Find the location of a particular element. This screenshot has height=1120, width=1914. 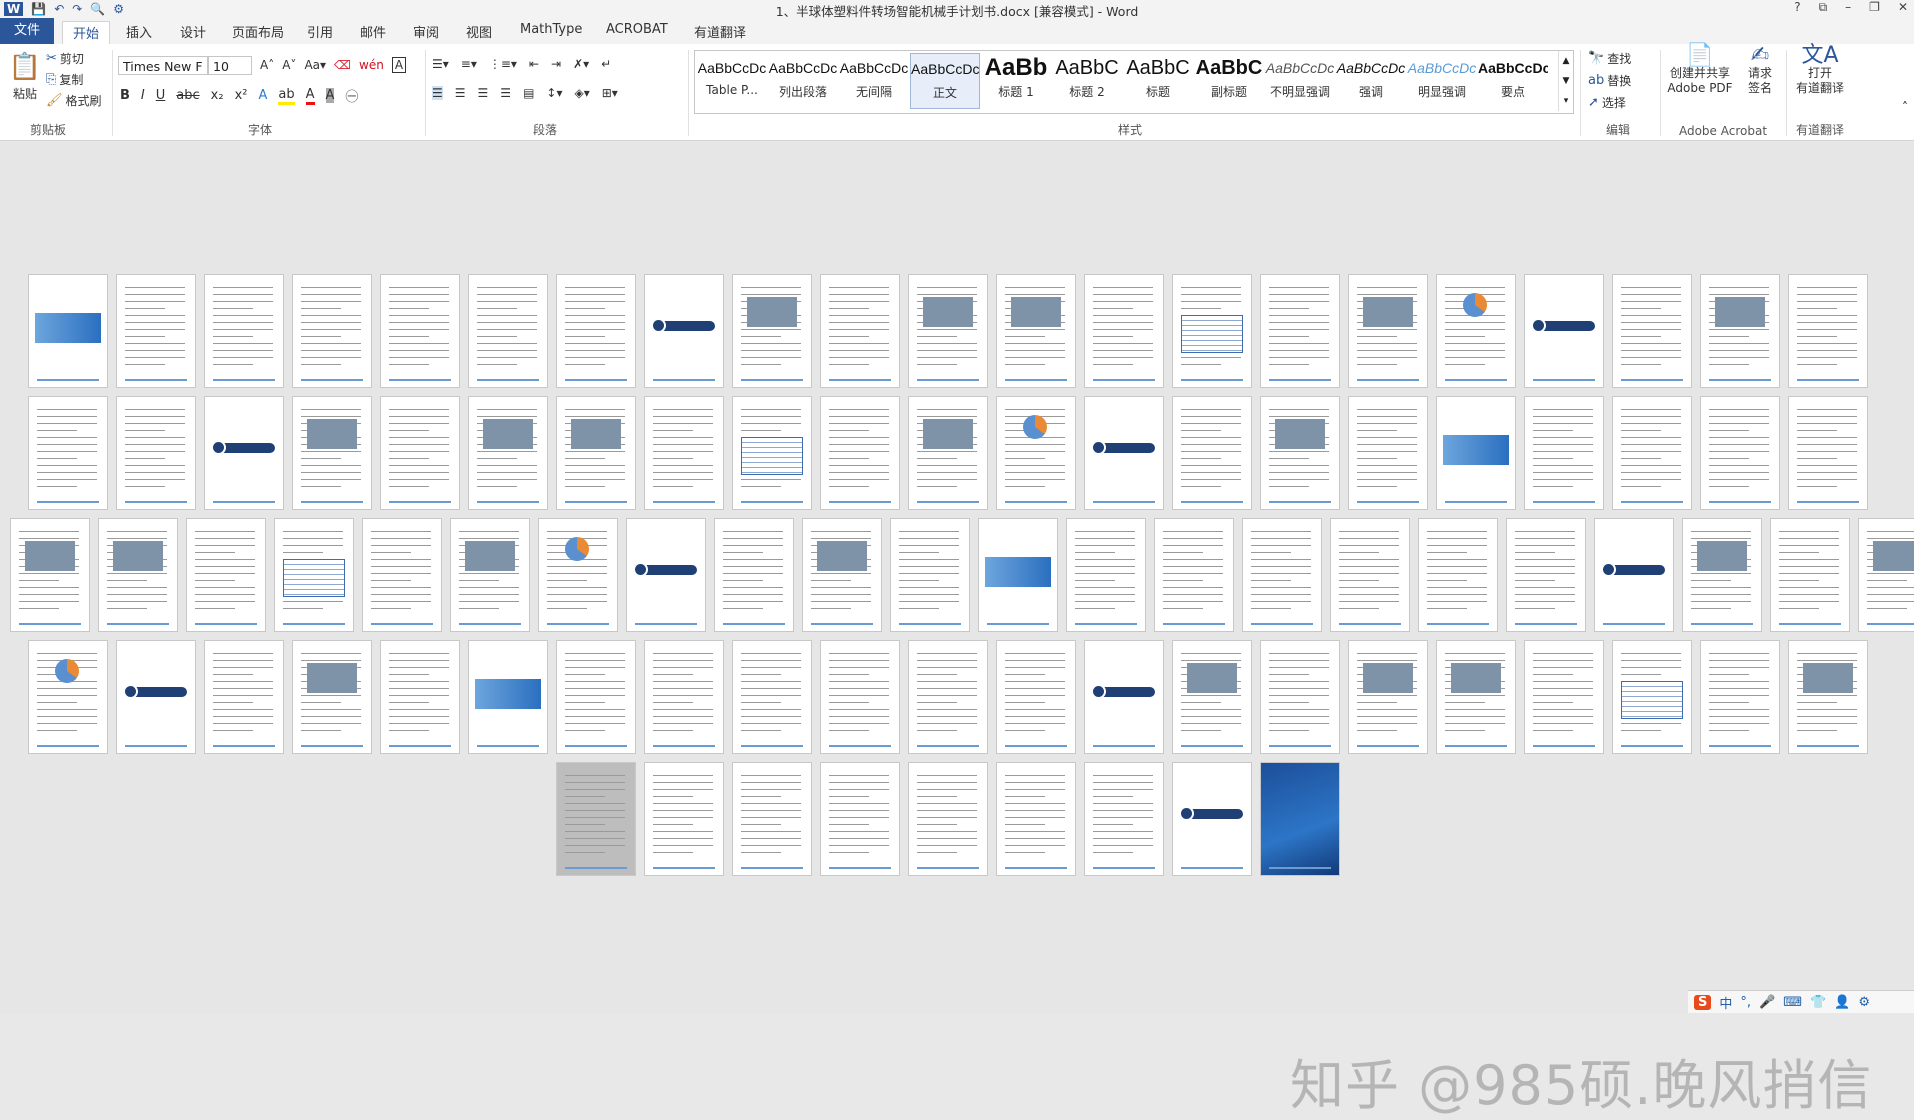

style-item: AaBbCcDc 无间隔 is located at coordinates (874, 81).